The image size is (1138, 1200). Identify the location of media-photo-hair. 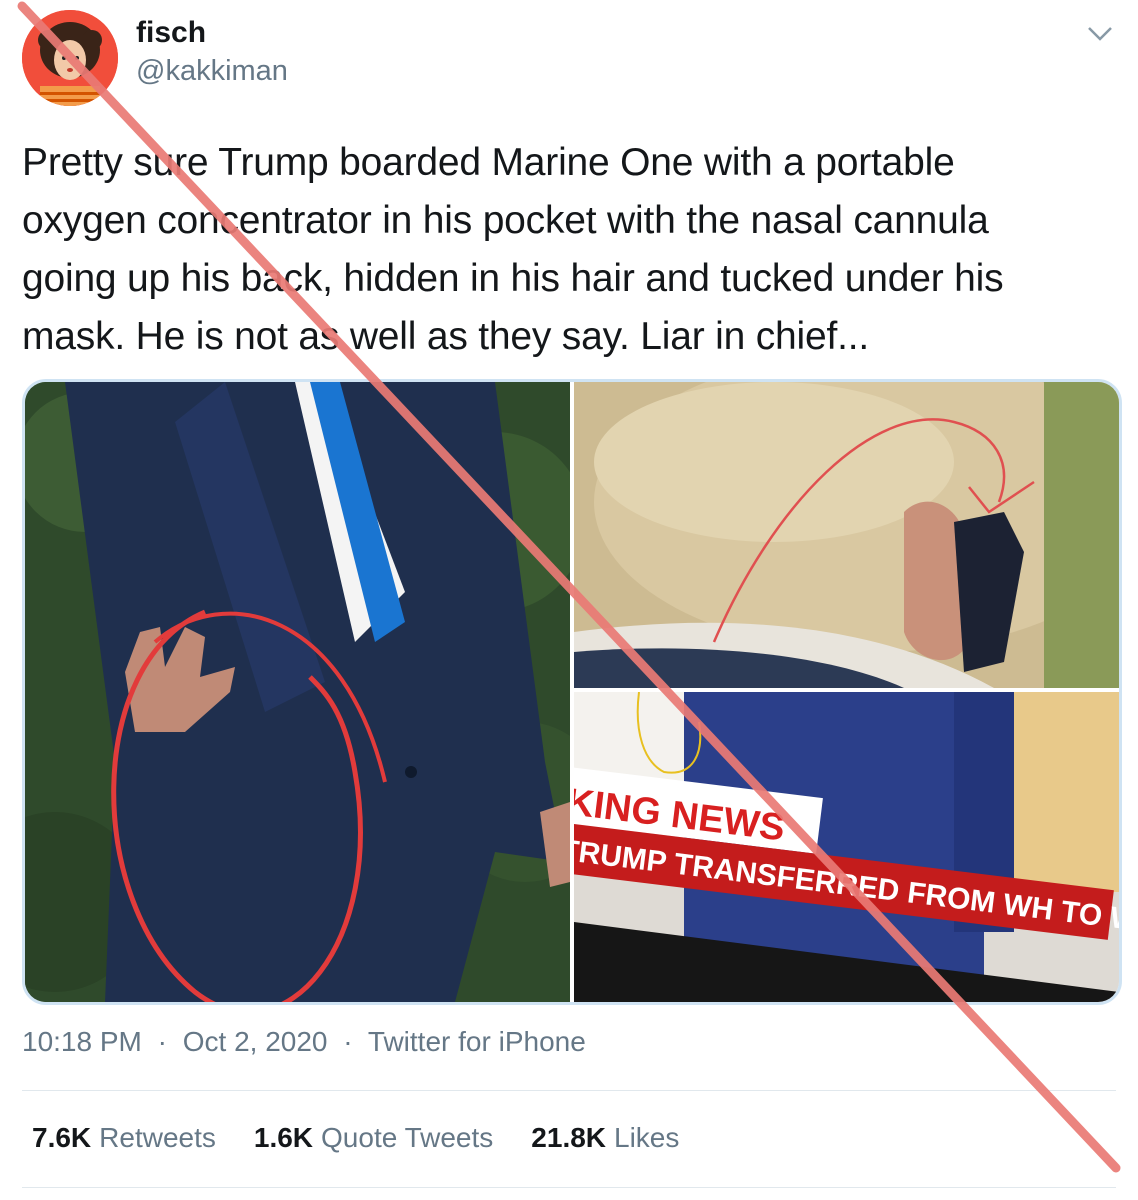
(846, 535).